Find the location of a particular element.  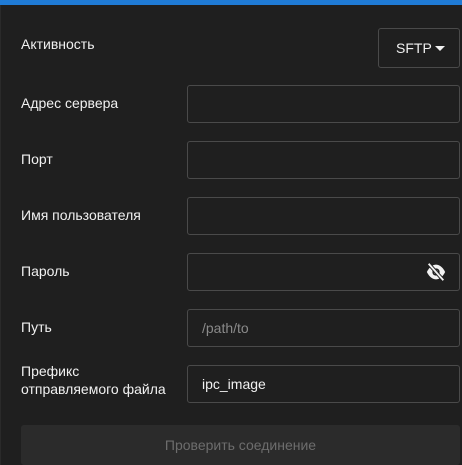

password-input is located at coordinates (323, 272).